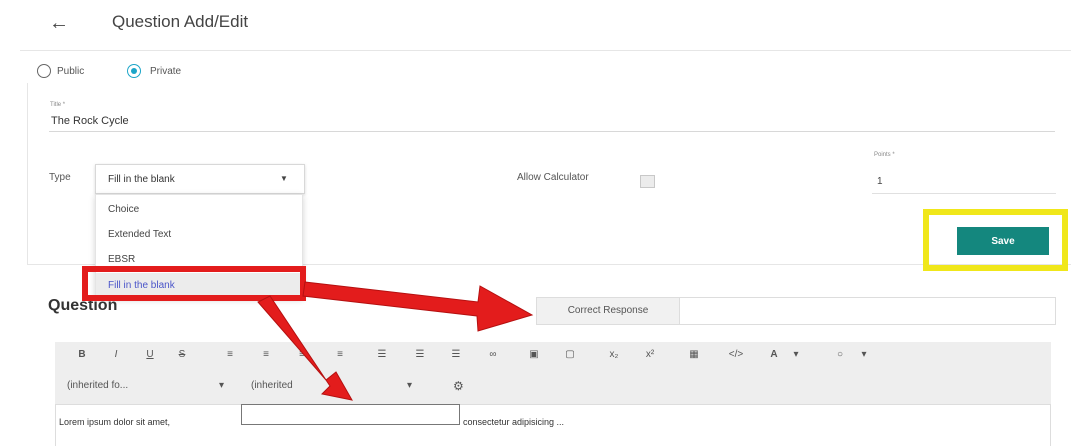 Image resolution: width=1071 pixels, height=446 pixels. Describe the element at coordinates (418, 306) in the screenshot. I see `arrow-to-correct-response` at that location.